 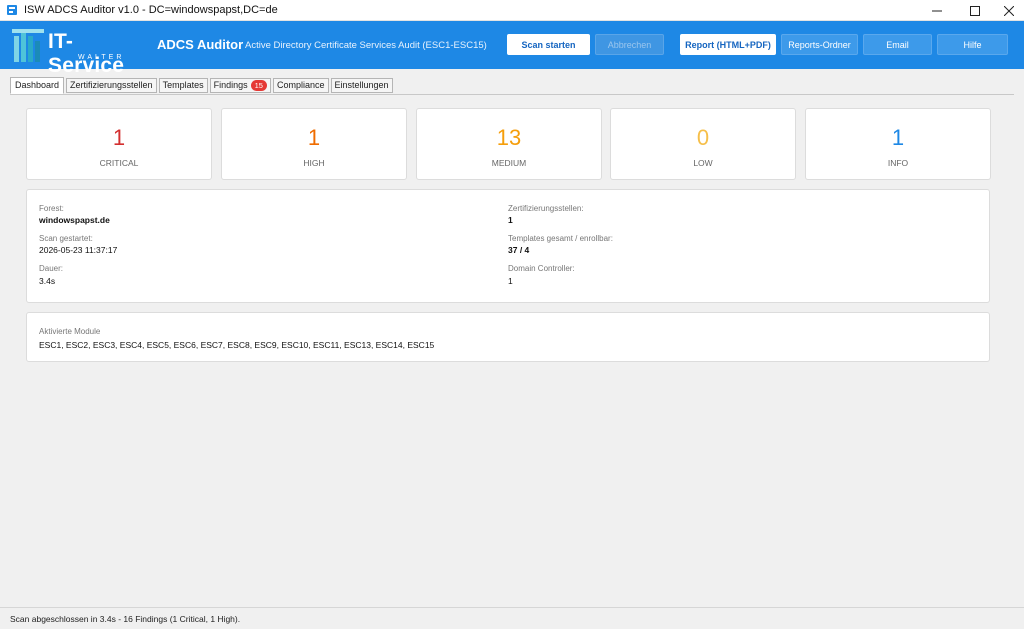 What do you see at coordinates (541, 268) in the screenshot?
I see `dc-label: Domain Controller:` at bounding box center [541, 268].